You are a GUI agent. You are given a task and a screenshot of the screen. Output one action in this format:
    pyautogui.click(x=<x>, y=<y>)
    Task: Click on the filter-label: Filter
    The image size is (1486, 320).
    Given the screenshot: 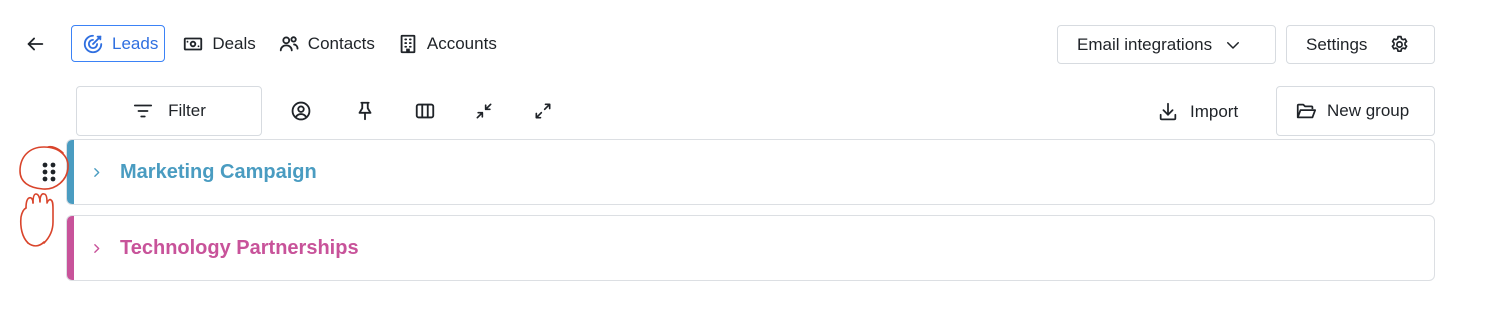 What is the action you would take?
    pyautogui.click(x=187, y=110)
    